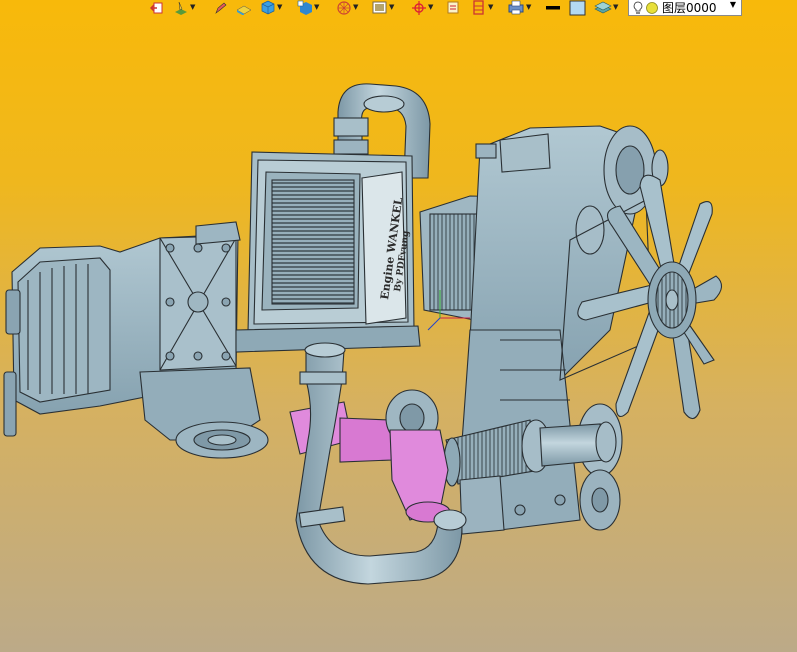 Image resolution: width=797 pixels, height=652 pixels. I want to click on wheel-rotate-icon, so click(344, 8).